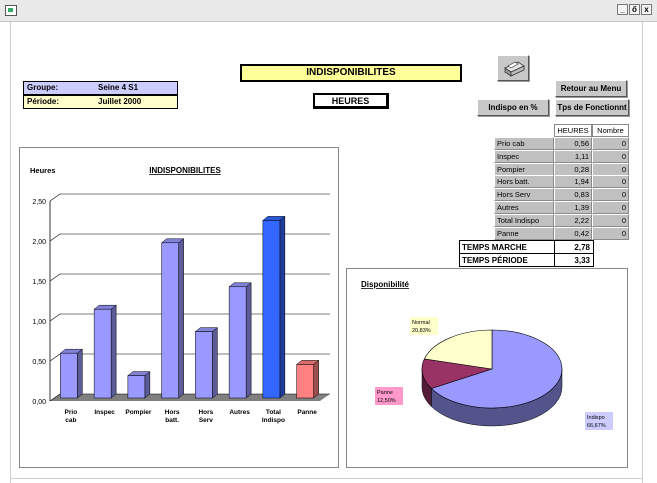 The width and height of the screenshot is (657, 483). I want to click on restore-button: ő, so click(634, 9).